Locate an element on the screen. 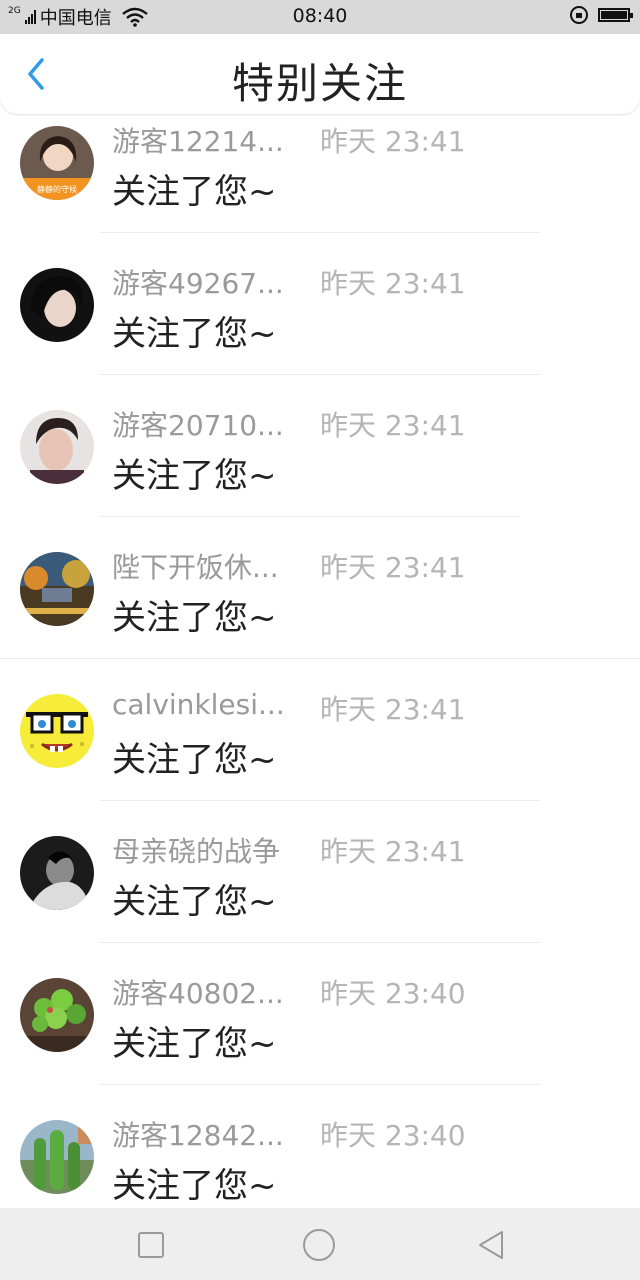  triangle-back-icon is located at coordinates (491, 1245).